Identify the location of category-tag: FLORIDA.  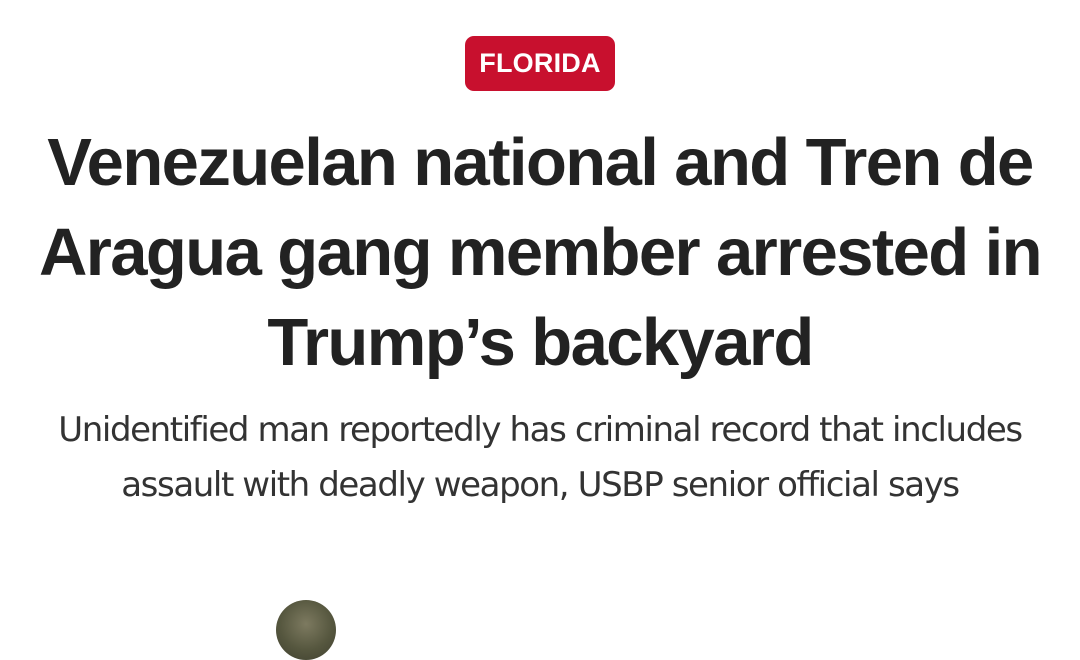
(540, 63).